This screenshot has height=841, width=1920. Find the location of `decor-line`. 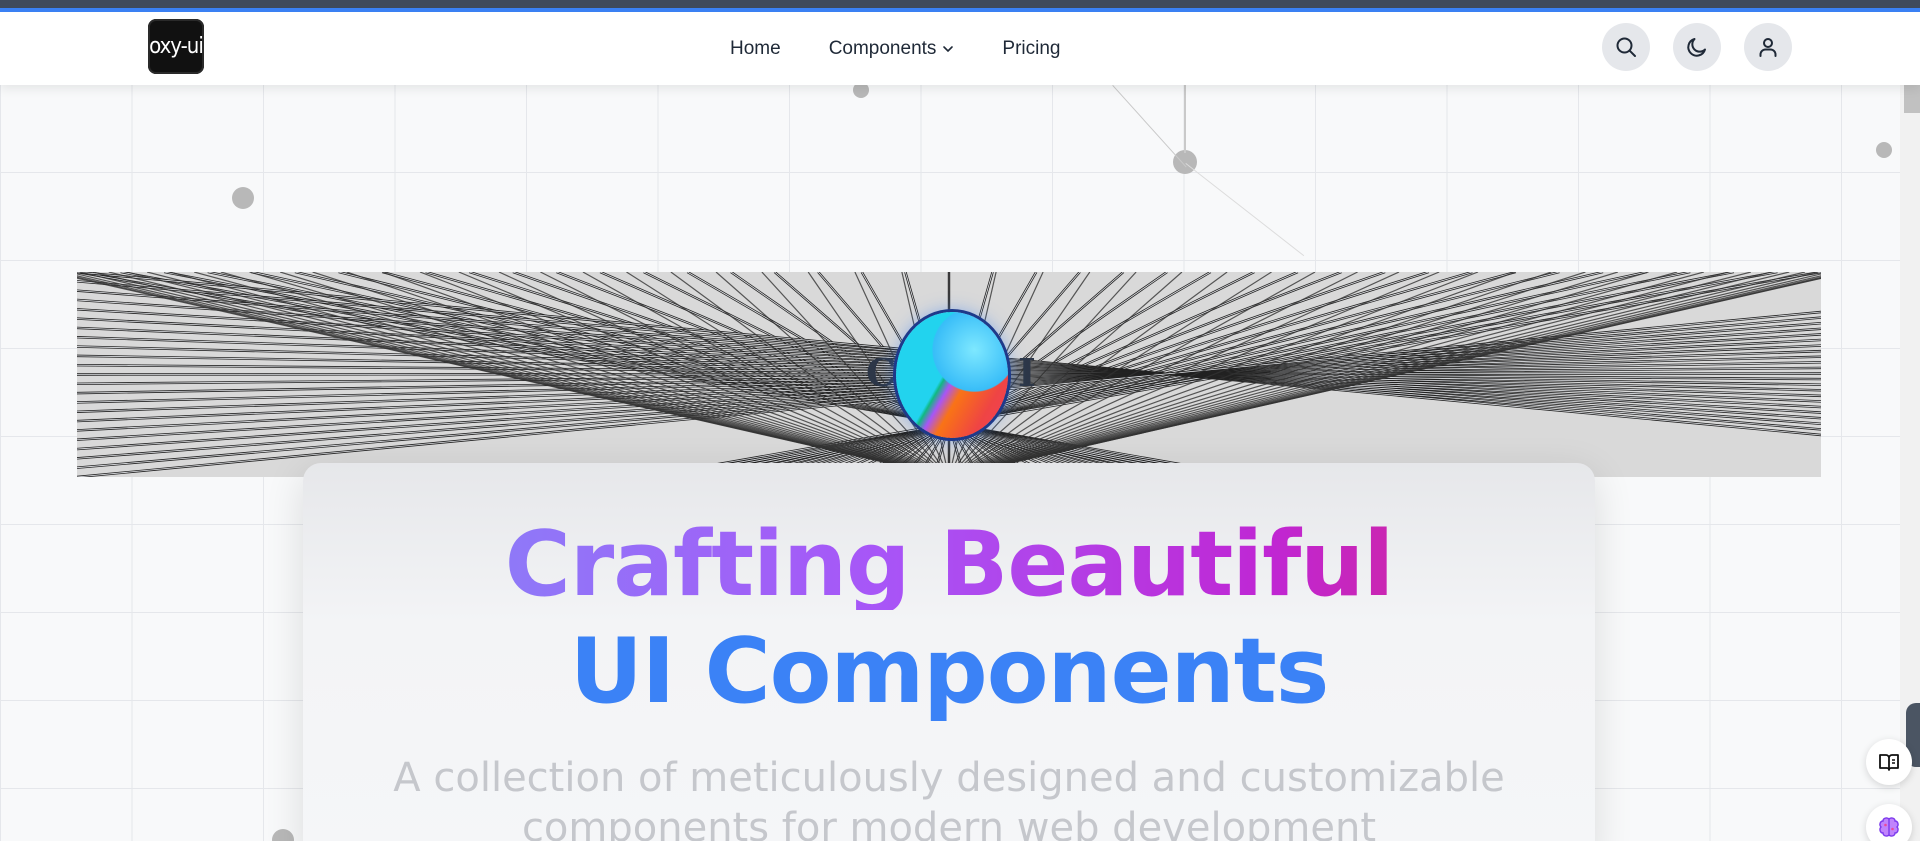

decor-line is located at coordinates (1185, 119).